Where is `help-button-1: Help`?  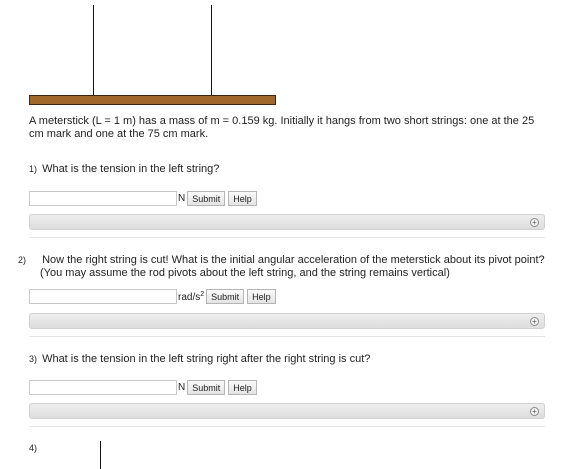 help-button-1: Help is located at coordinates (242, 198).